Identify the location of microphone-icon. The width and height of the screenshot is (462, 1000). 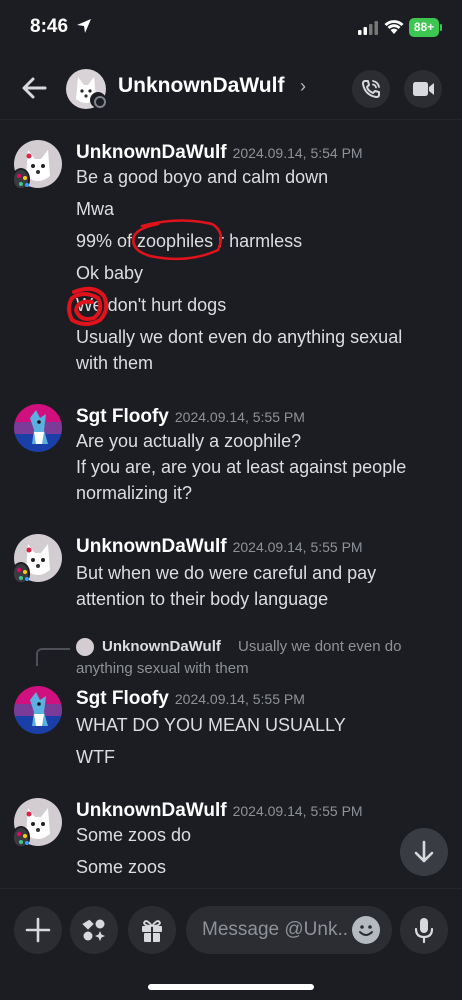
(424, 931).